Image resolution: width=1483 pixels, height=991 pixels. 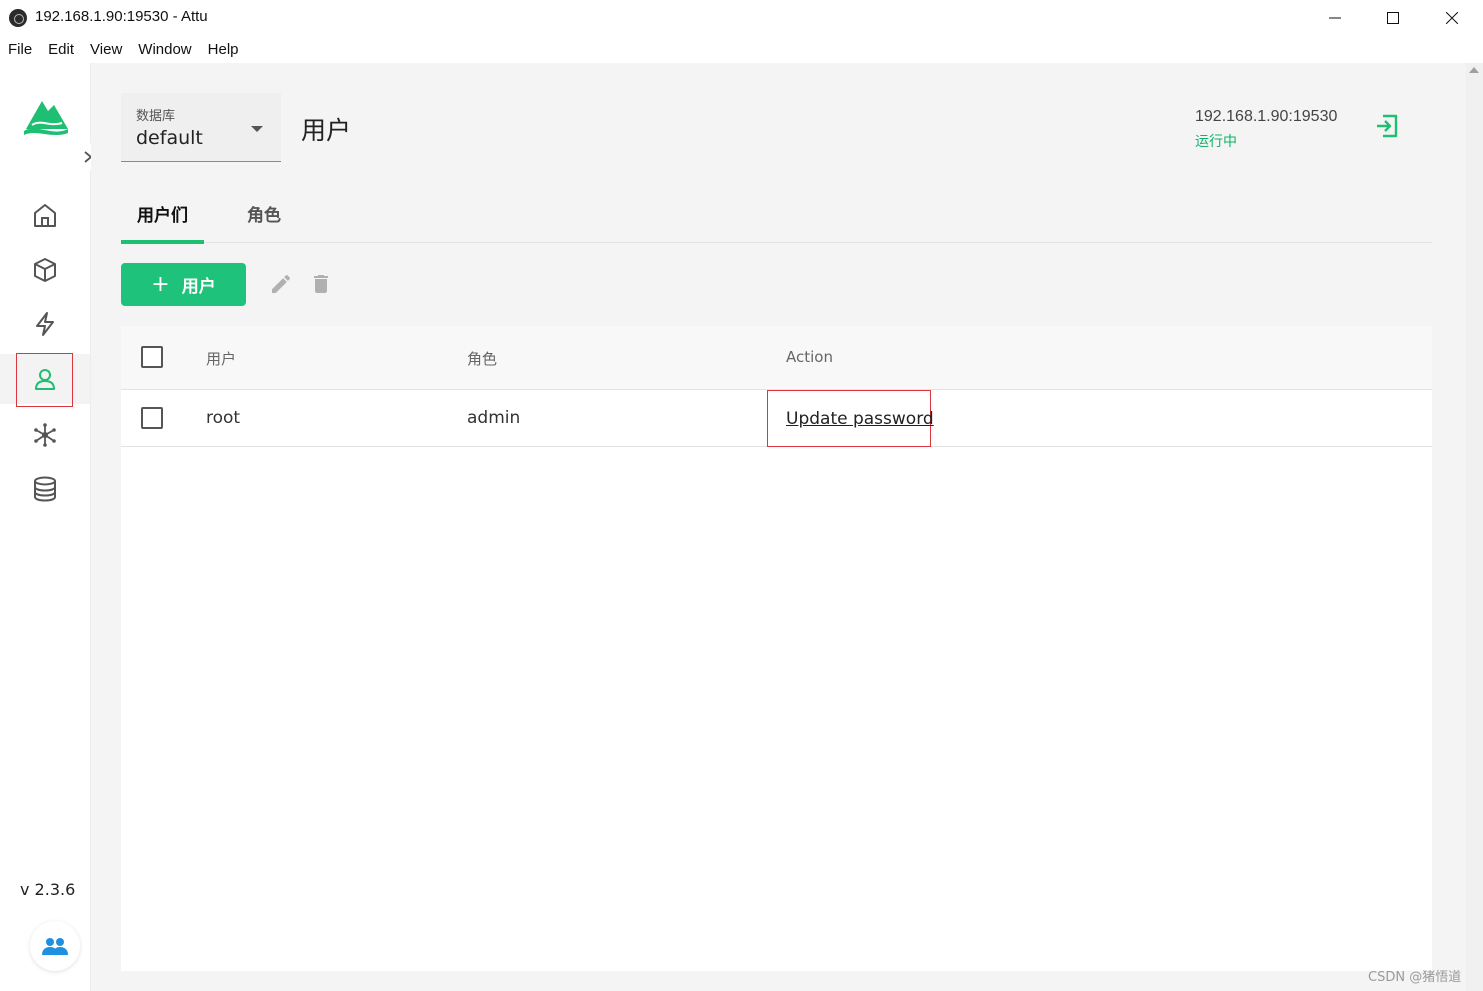 What do you see at coordinates (494, 418) in the screenshot?
I see `cell-role: admin` at bounding box center [494, 418].